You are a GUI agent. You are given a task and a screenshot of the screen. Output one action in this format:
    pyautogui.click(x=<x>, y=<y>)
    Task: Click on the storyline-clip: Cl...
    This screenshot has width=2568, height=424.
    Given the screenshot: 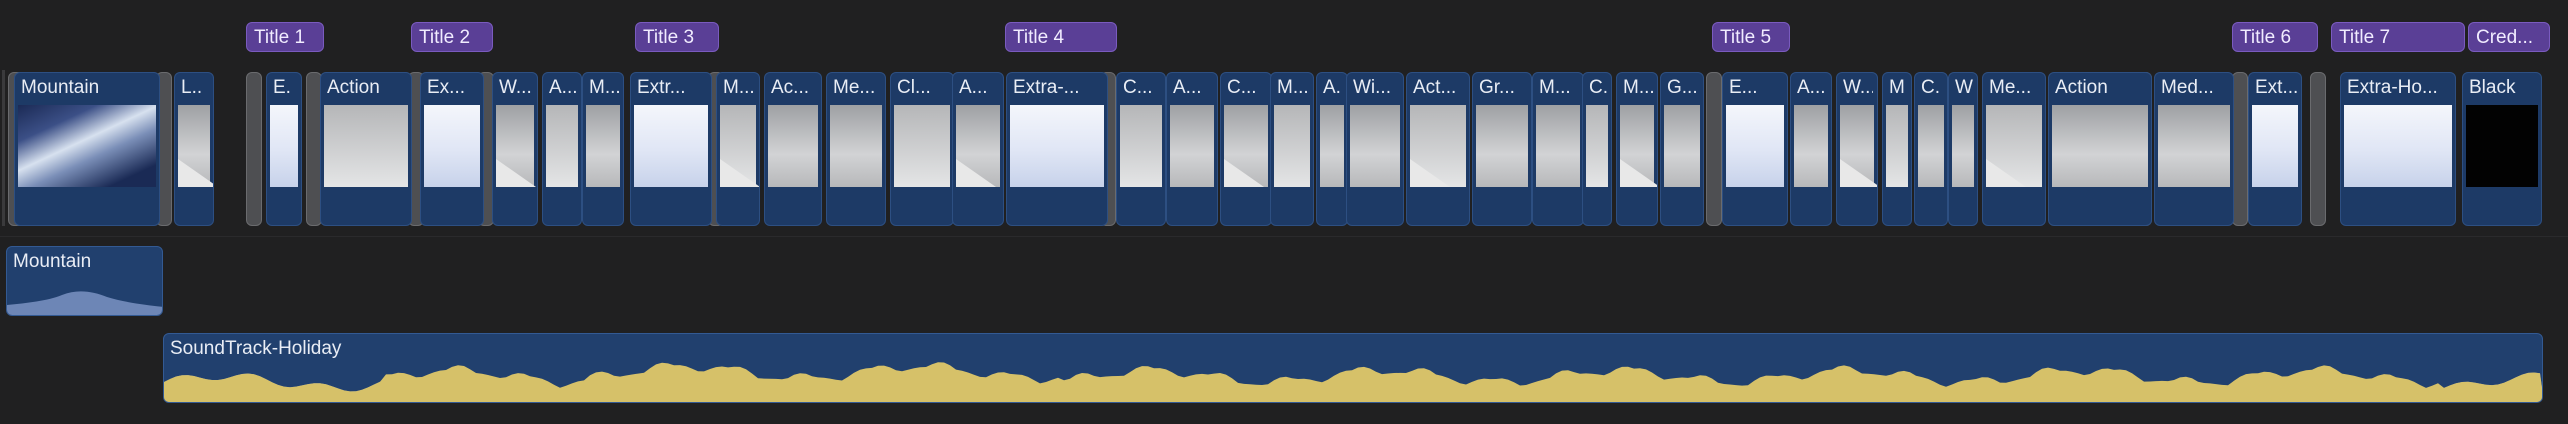 What is the action you would take?
    pyautogui.click(x=922, y=149)
    